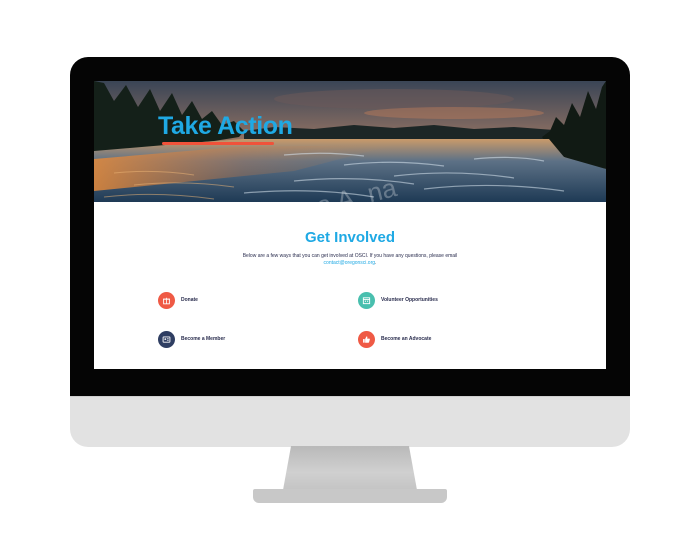  I want to click on become-advocate-link: Become an Advocate, so click(394, 339).